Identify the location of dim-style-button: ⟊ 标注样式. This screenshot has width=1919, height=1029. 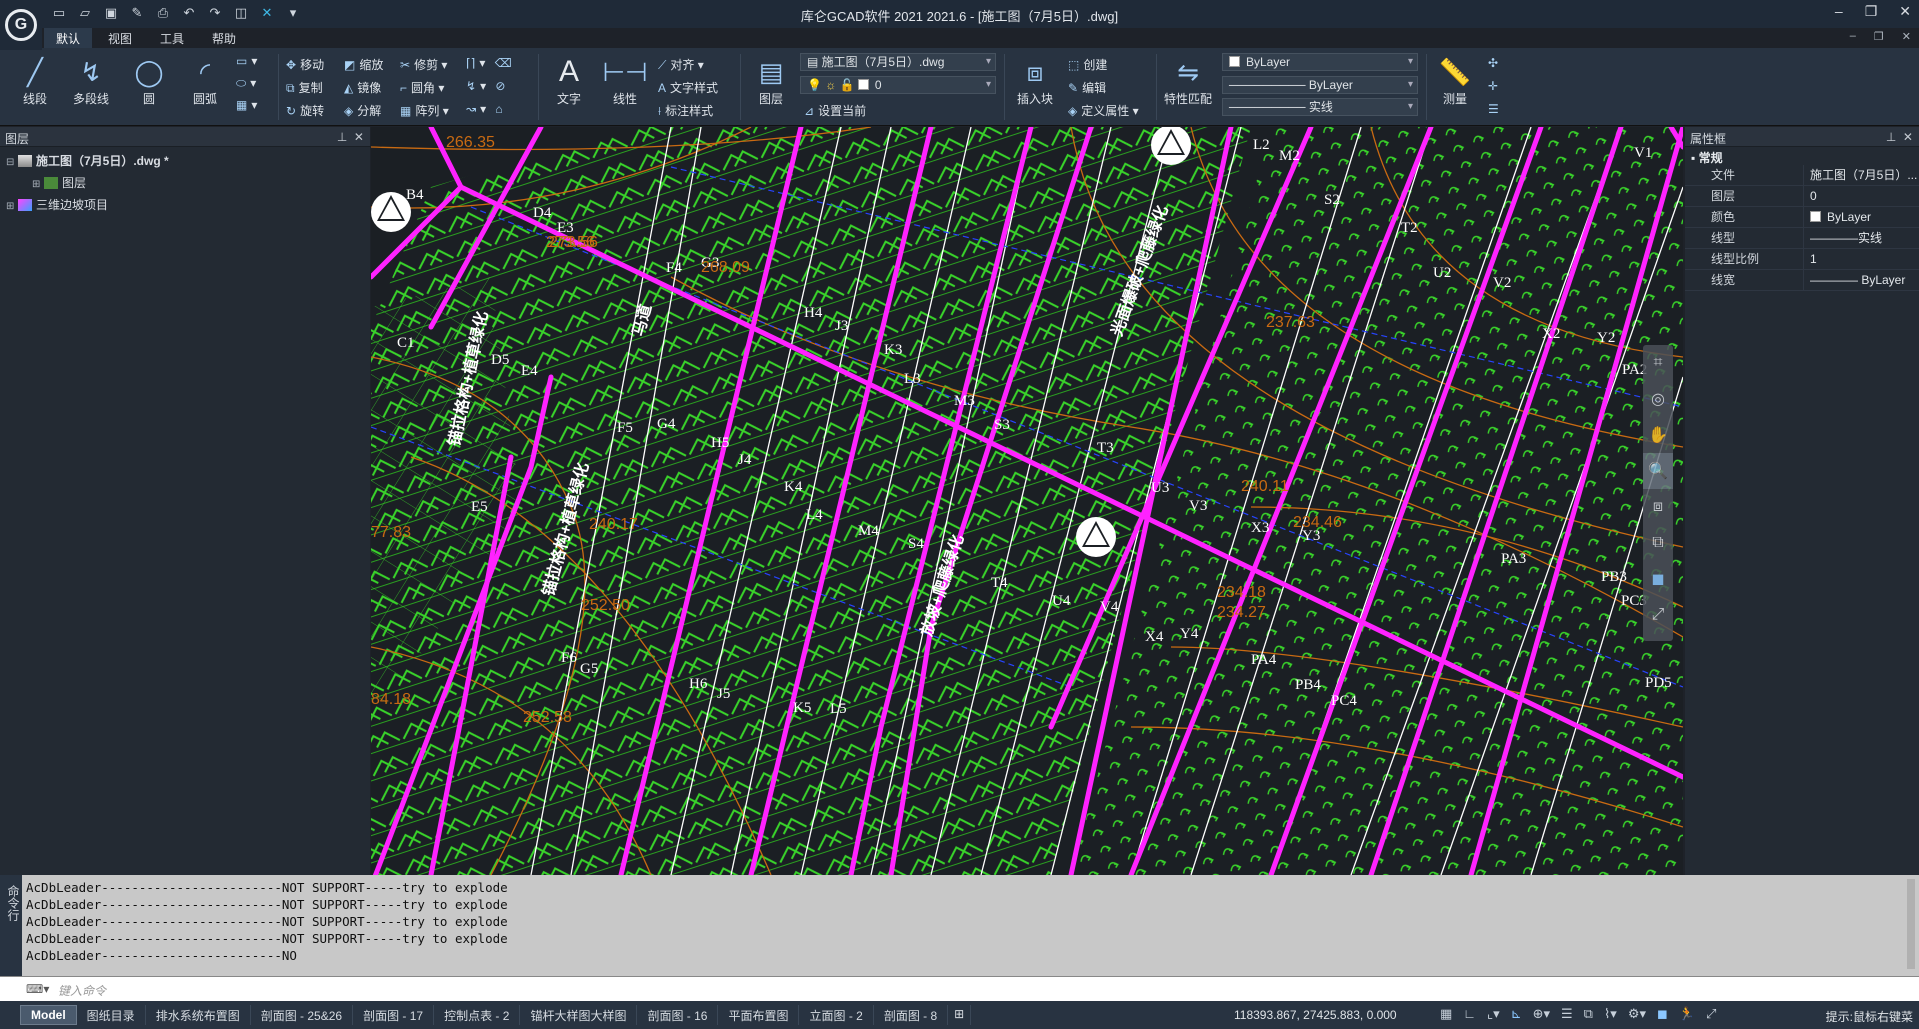
(685, 110).